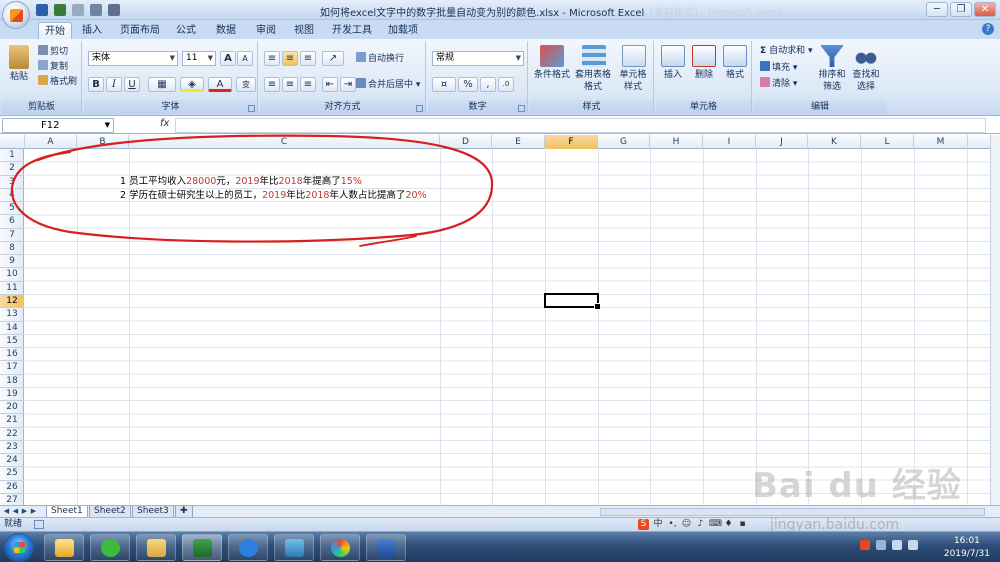 The width and height of the screenshot is (1000, 562). I want to click on increase-indent-icon: ⇥, so click(348, 84).